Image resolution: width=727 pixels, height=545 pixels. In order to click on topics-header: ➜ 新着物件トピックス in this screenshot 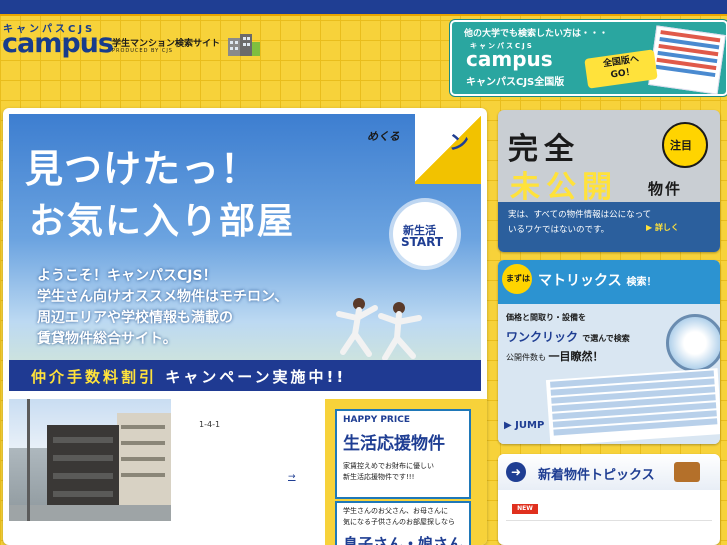, I will do `click(609, 472)`.